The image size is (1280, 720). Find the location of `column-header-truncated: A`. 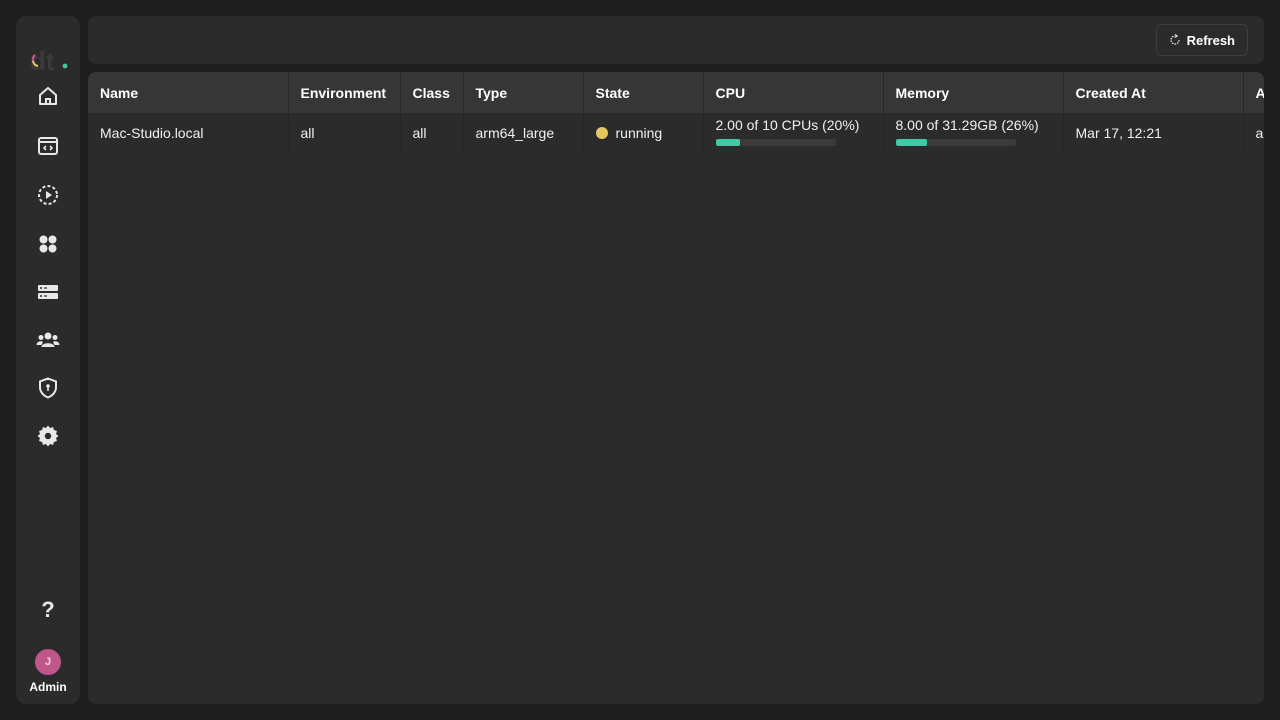

column-header-truncated: A is located at coordinates (1253, 92).